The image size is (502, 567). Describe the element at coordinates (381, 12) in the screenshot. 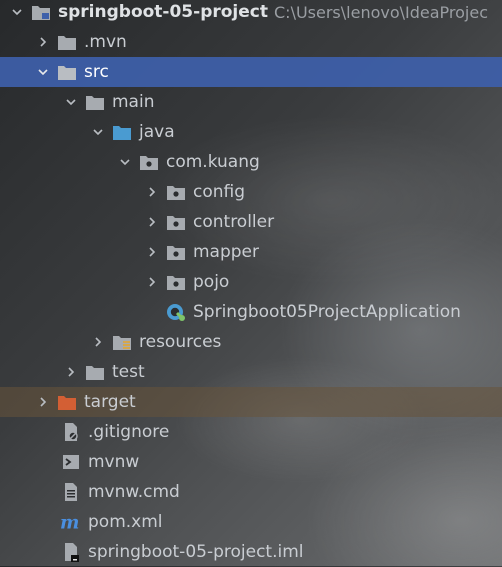

I see `project-path: C:\Users\lenovo\IdeaProjec` at that location.